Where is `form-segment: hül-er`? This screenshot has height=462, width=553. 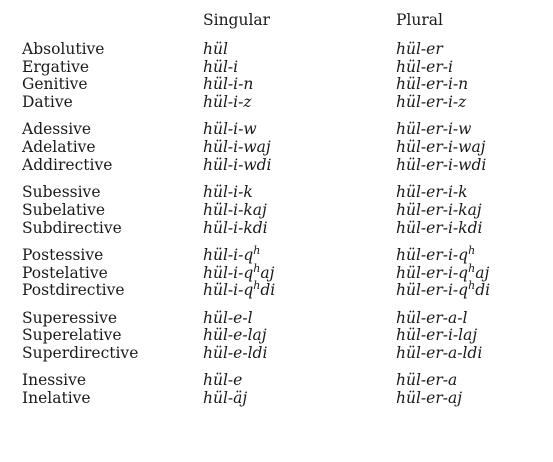
form-segment: hül-er is located at coordinates (419, 49).